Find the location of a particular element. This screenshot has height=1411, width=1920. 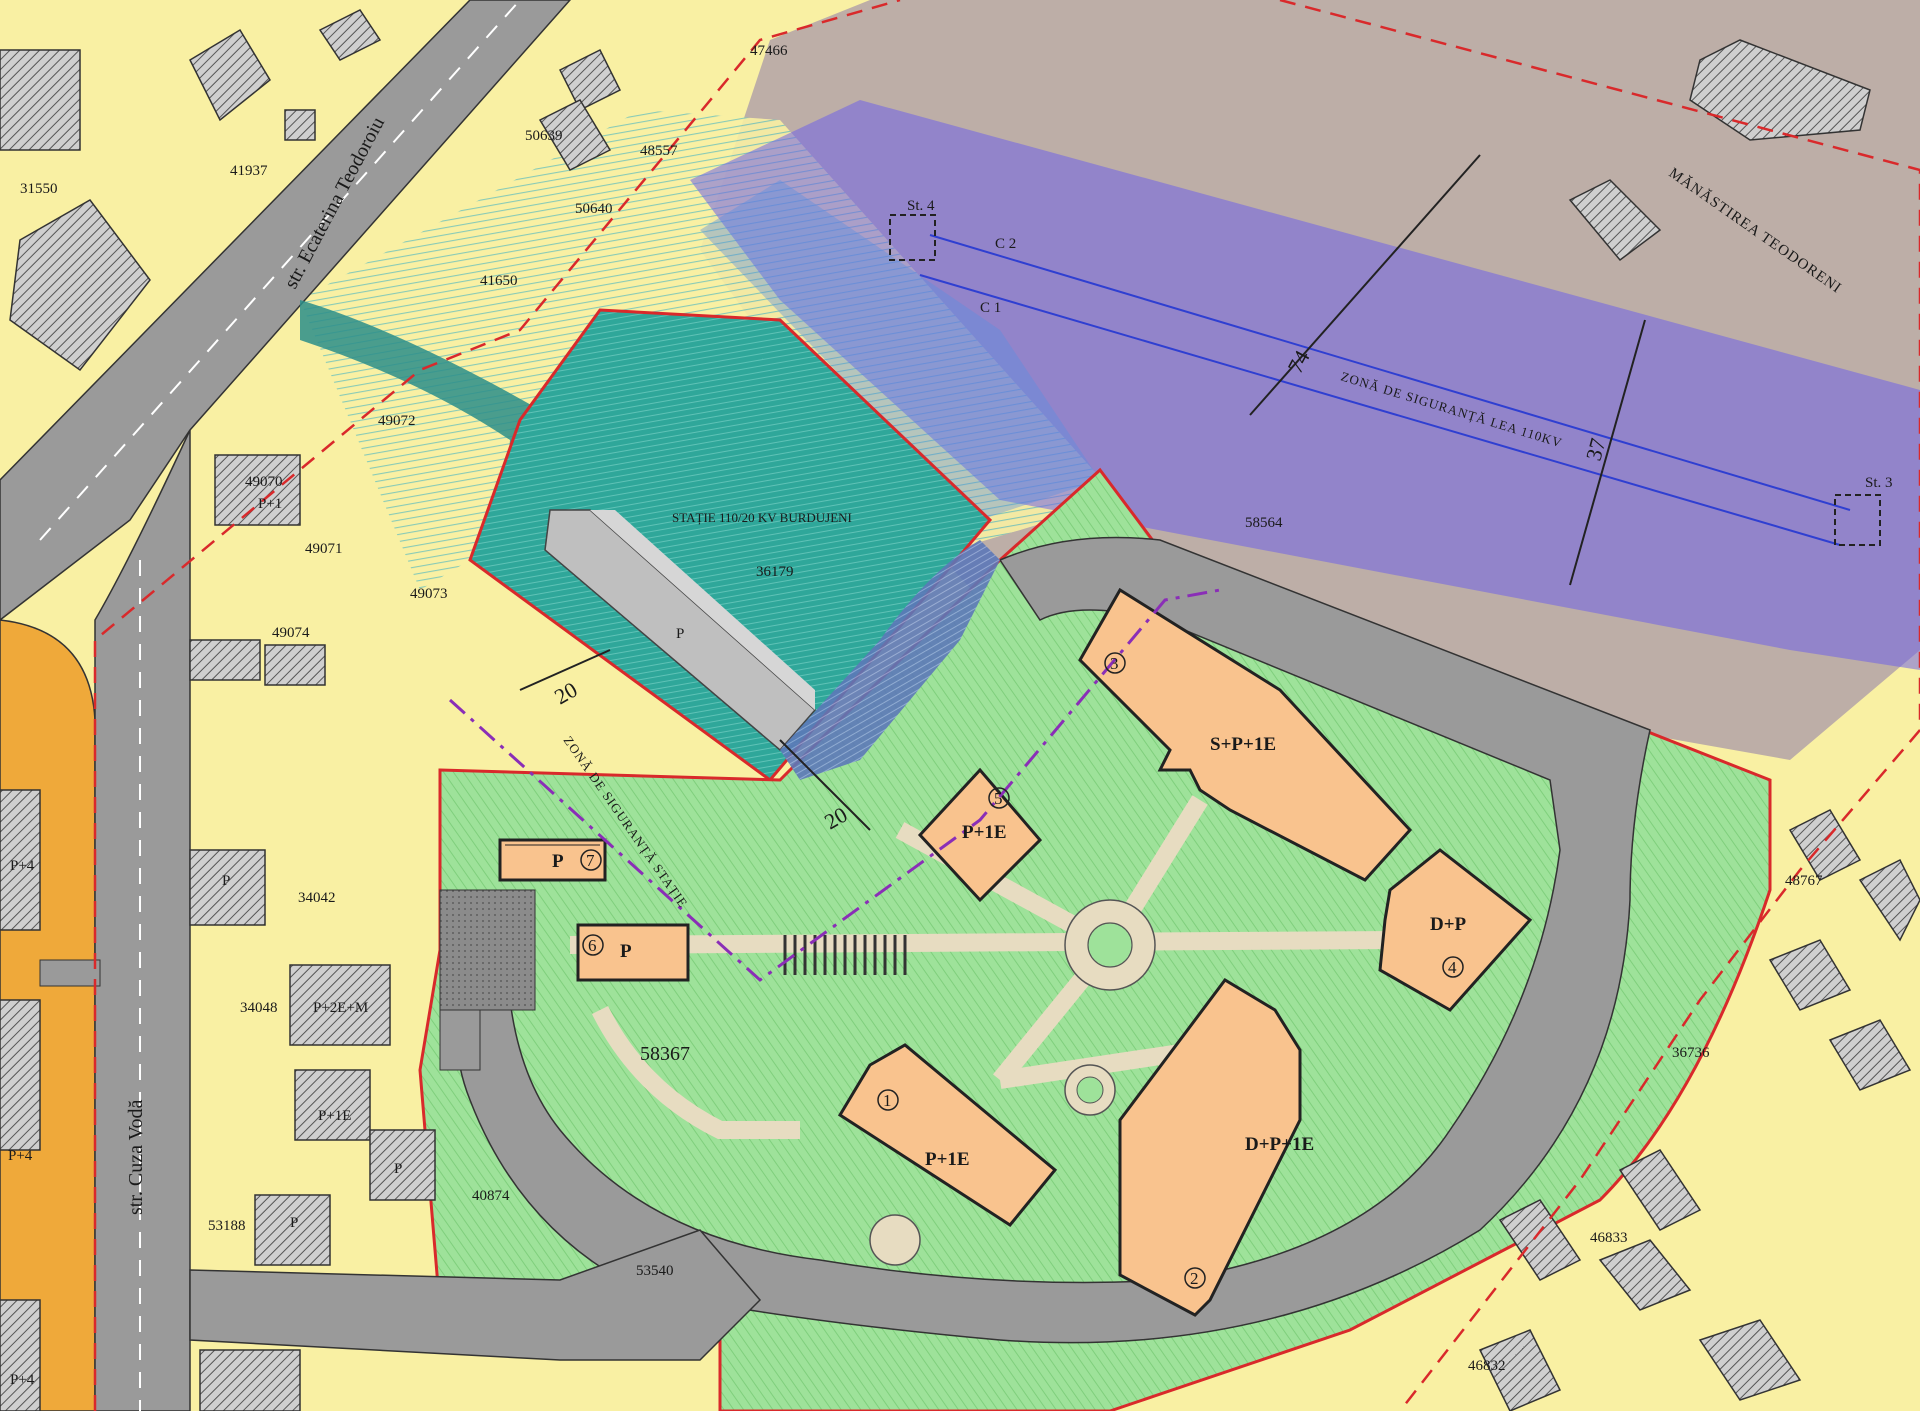

height-49070: P+1 is located at coordinates (270, 504).